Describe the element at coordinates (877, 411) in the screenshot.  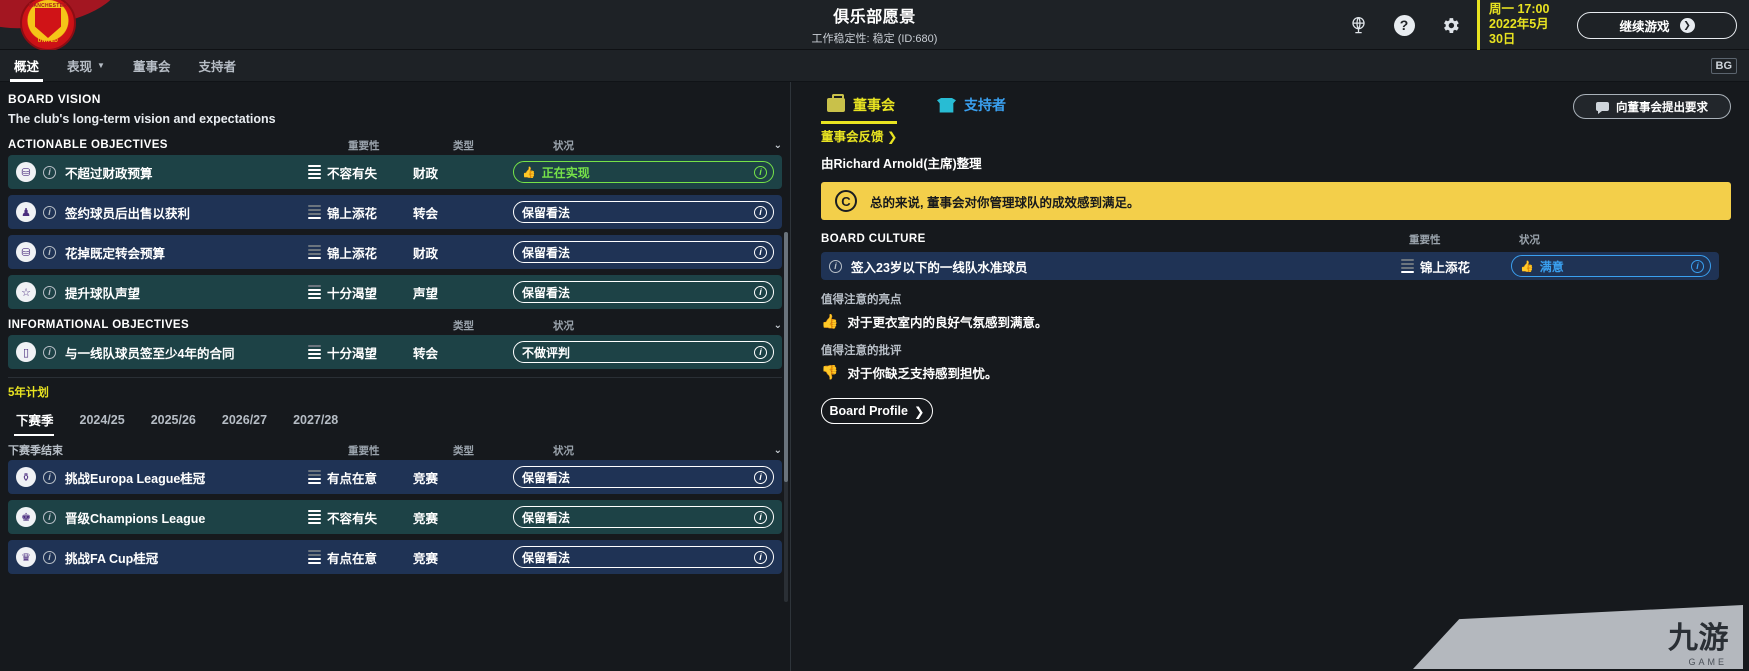
I see `board-profile-button: Board Profile ❯` at that location.